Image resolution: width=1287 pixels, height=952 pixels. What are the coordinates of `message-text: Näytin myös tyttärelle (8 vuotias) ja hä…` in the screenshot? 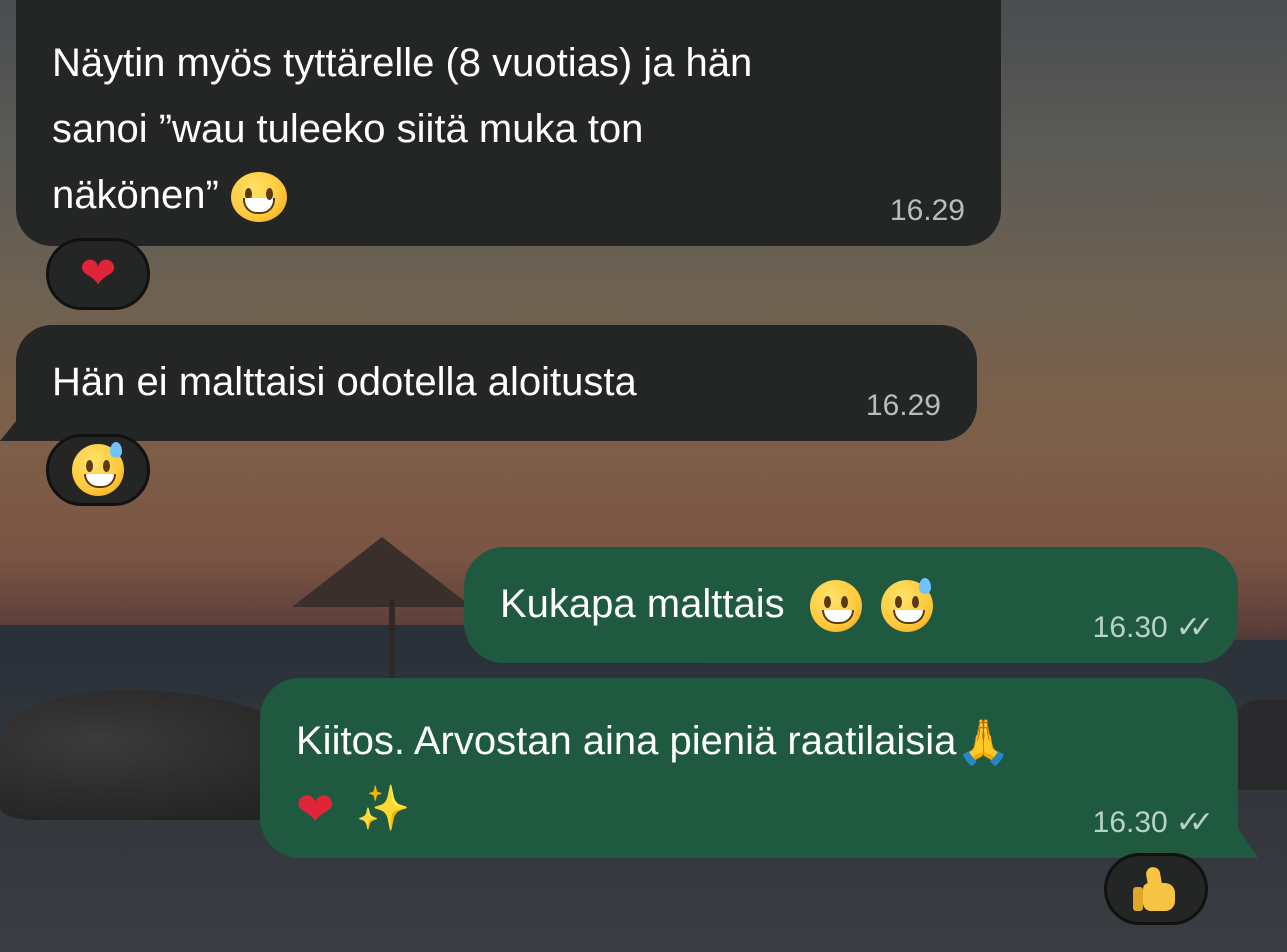 It's located at (402, 129).